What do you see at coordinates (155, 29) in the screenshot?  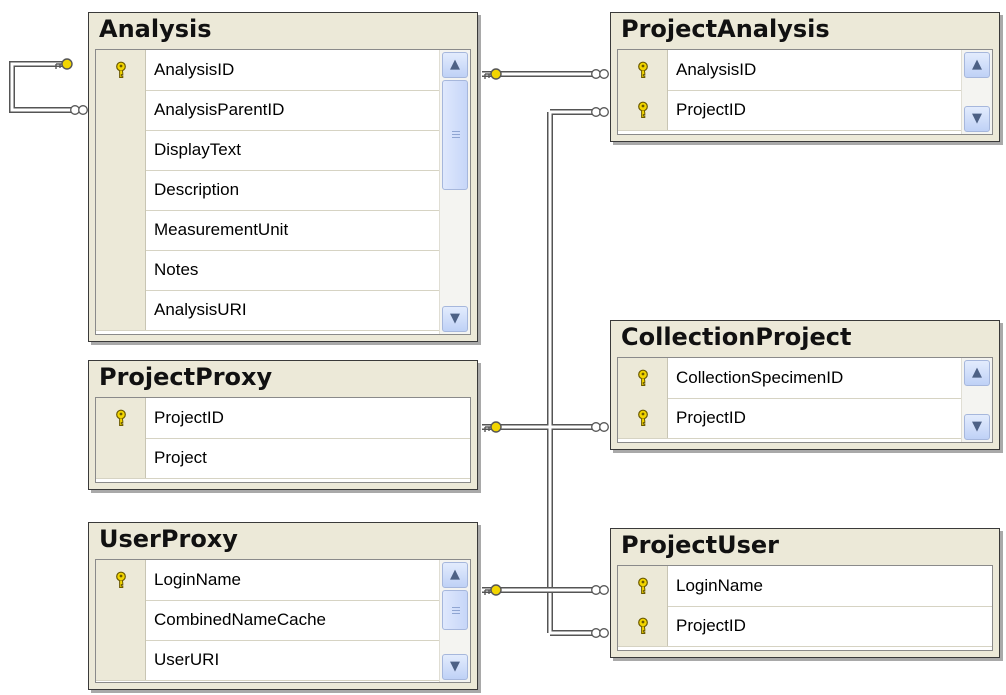 I see `table-title: Analysis` at bounding box center [155, 29].